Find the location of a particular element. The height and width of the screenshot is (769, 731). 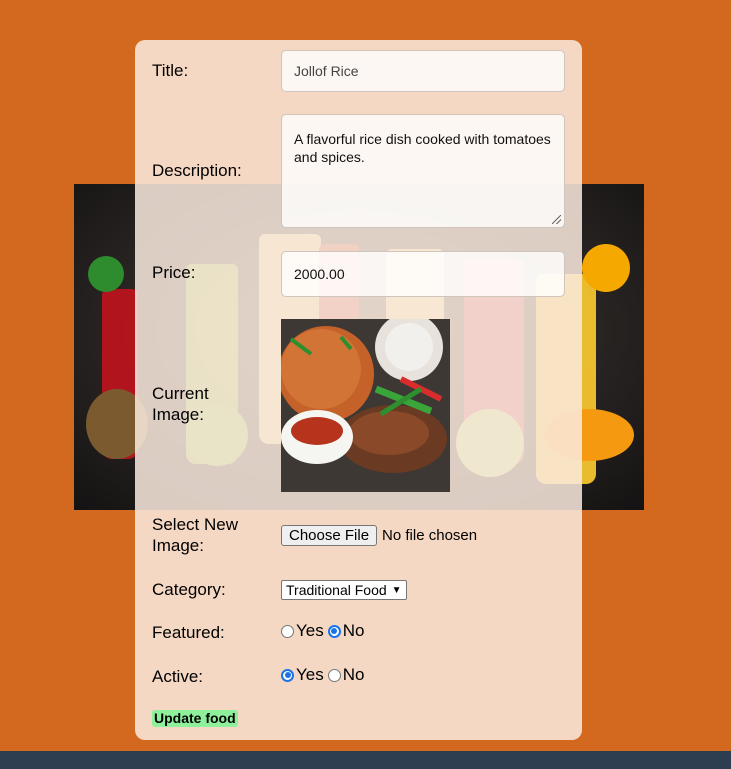

current-image-label: Current Image: is located at coordinates (180, 404).